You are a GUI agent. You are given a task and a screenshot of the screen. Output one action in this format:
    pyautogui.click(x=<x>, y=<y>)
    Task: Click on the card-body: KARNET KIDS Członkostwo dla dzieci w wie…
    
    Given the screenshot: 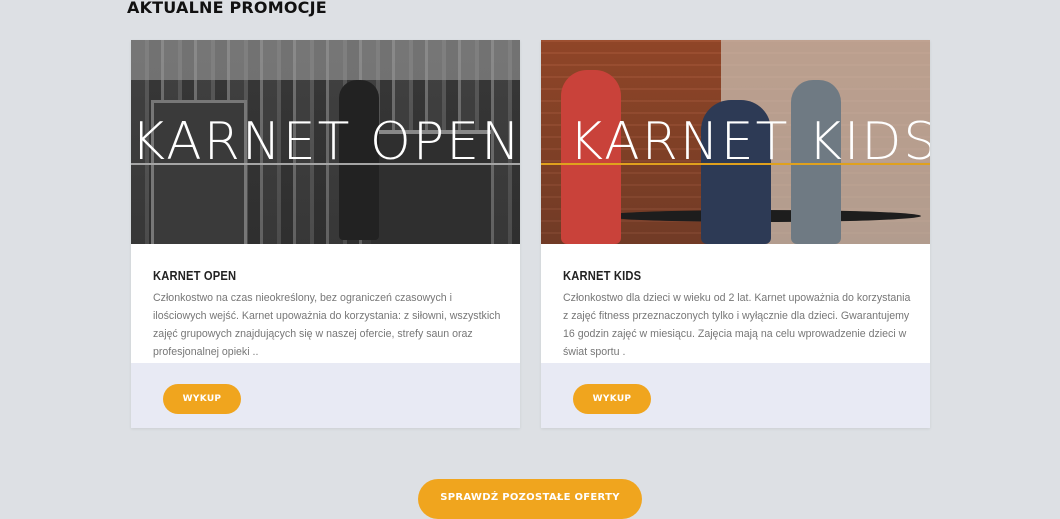 What is the action you would take?
    pyautogui.click(x=738, y=314)
    